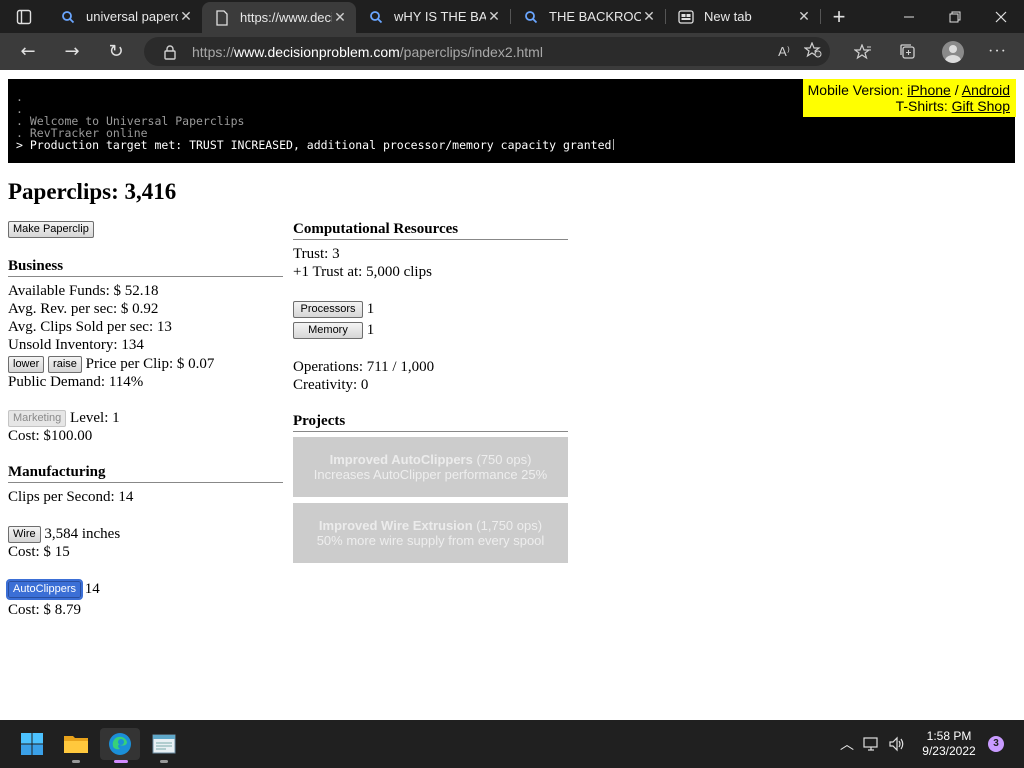  Describe the element at coordinates (65, 364) in the screenshot. I see `raise-price-button: raise` at that location.